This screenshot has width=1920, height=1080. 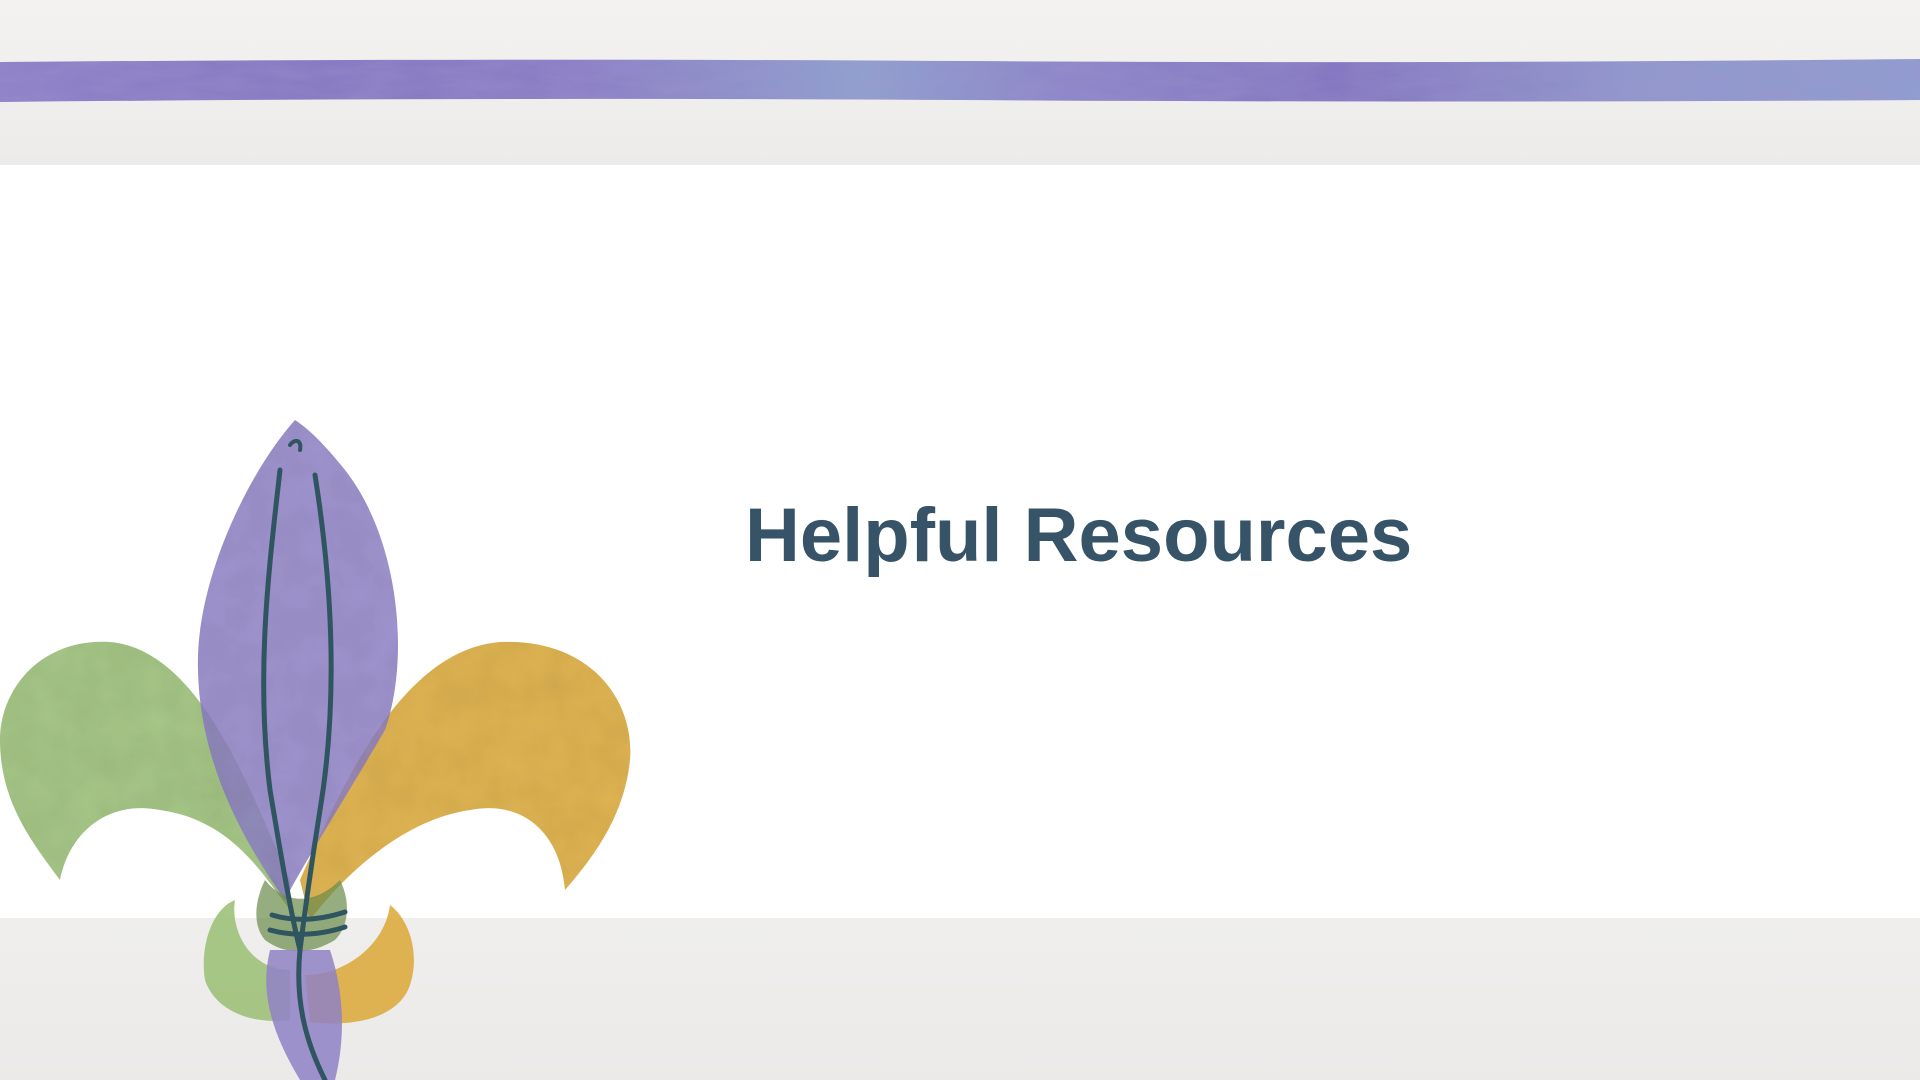 What do you see at coordinates (1079, 535) in the screenshot?
I see `slide-title: Helpful Resources` at bounding box center [1079, 535].